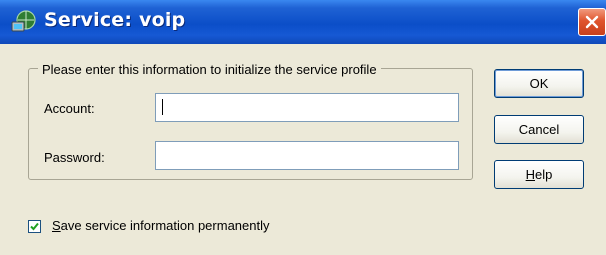  What do you see at coordinates (307, 155) in the screenshot?
I see `password-field` at bounding box center [307, 155].